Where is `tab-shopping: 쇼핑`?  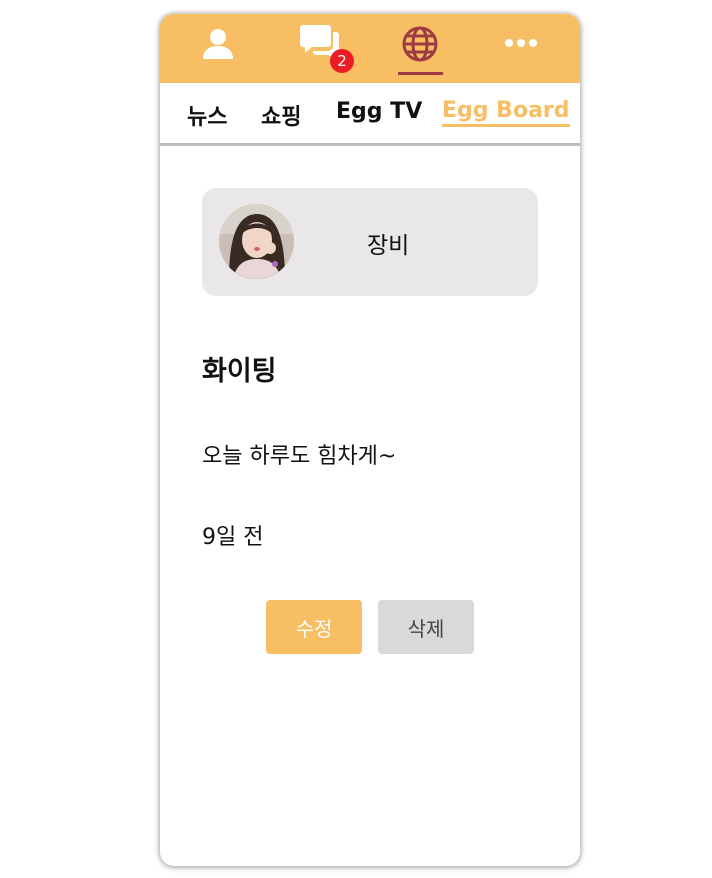
tab-shopping: 쇼핑 is located at coordinates (281, 115).